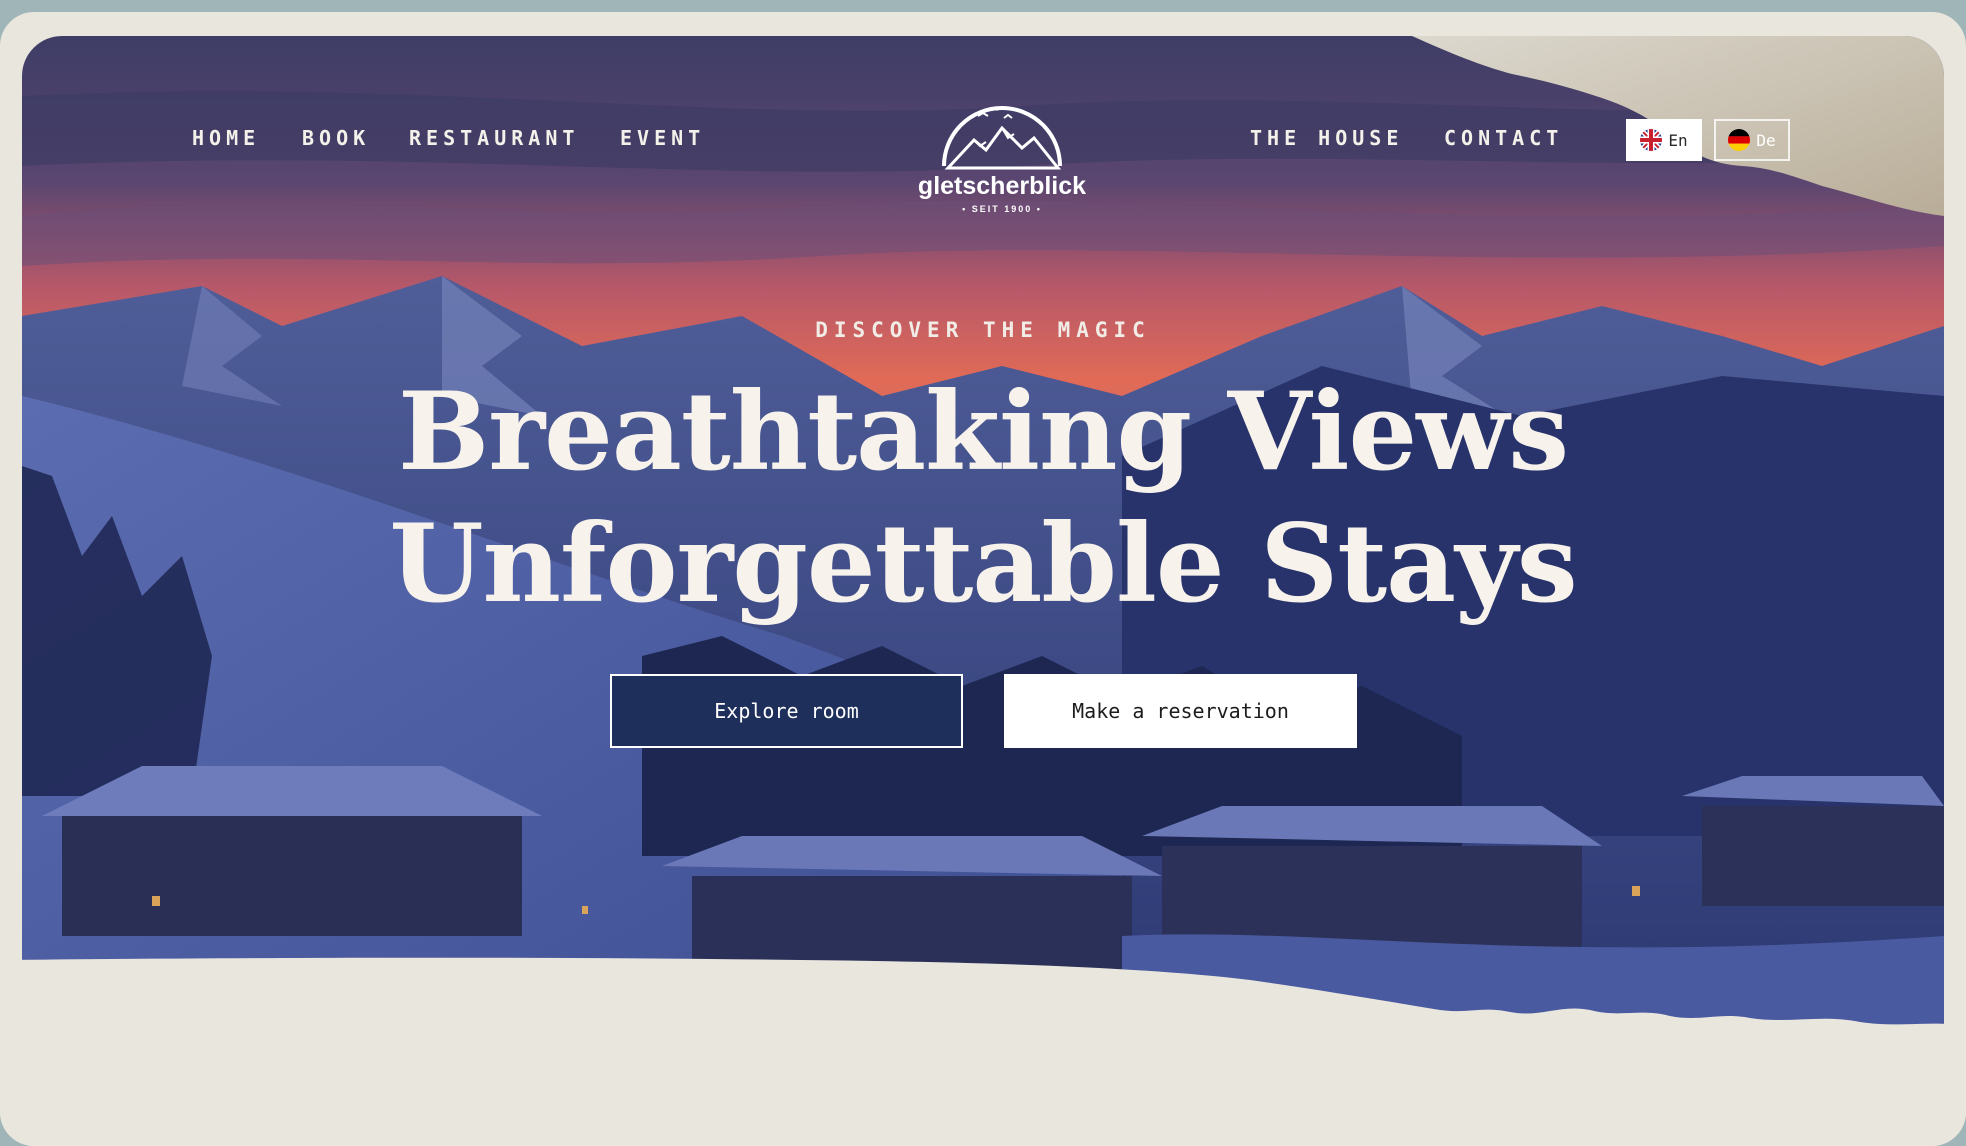 The image size is (1966, 1146). I want to click on explore-room-button: Explore room, so click(786, 711).